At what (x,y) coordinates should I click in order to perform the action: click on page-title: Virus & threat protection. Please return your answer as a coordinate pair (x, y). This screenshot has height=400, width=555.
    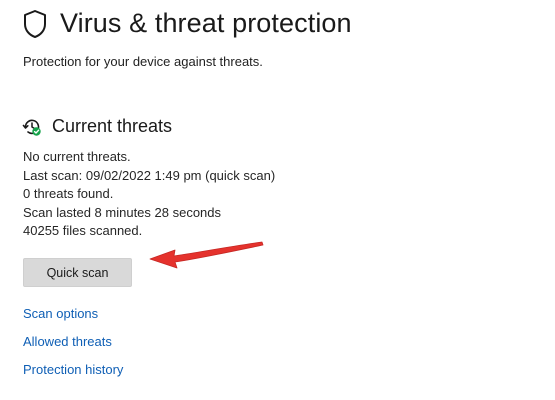
    Looking at the image, I should click on (206, 23).